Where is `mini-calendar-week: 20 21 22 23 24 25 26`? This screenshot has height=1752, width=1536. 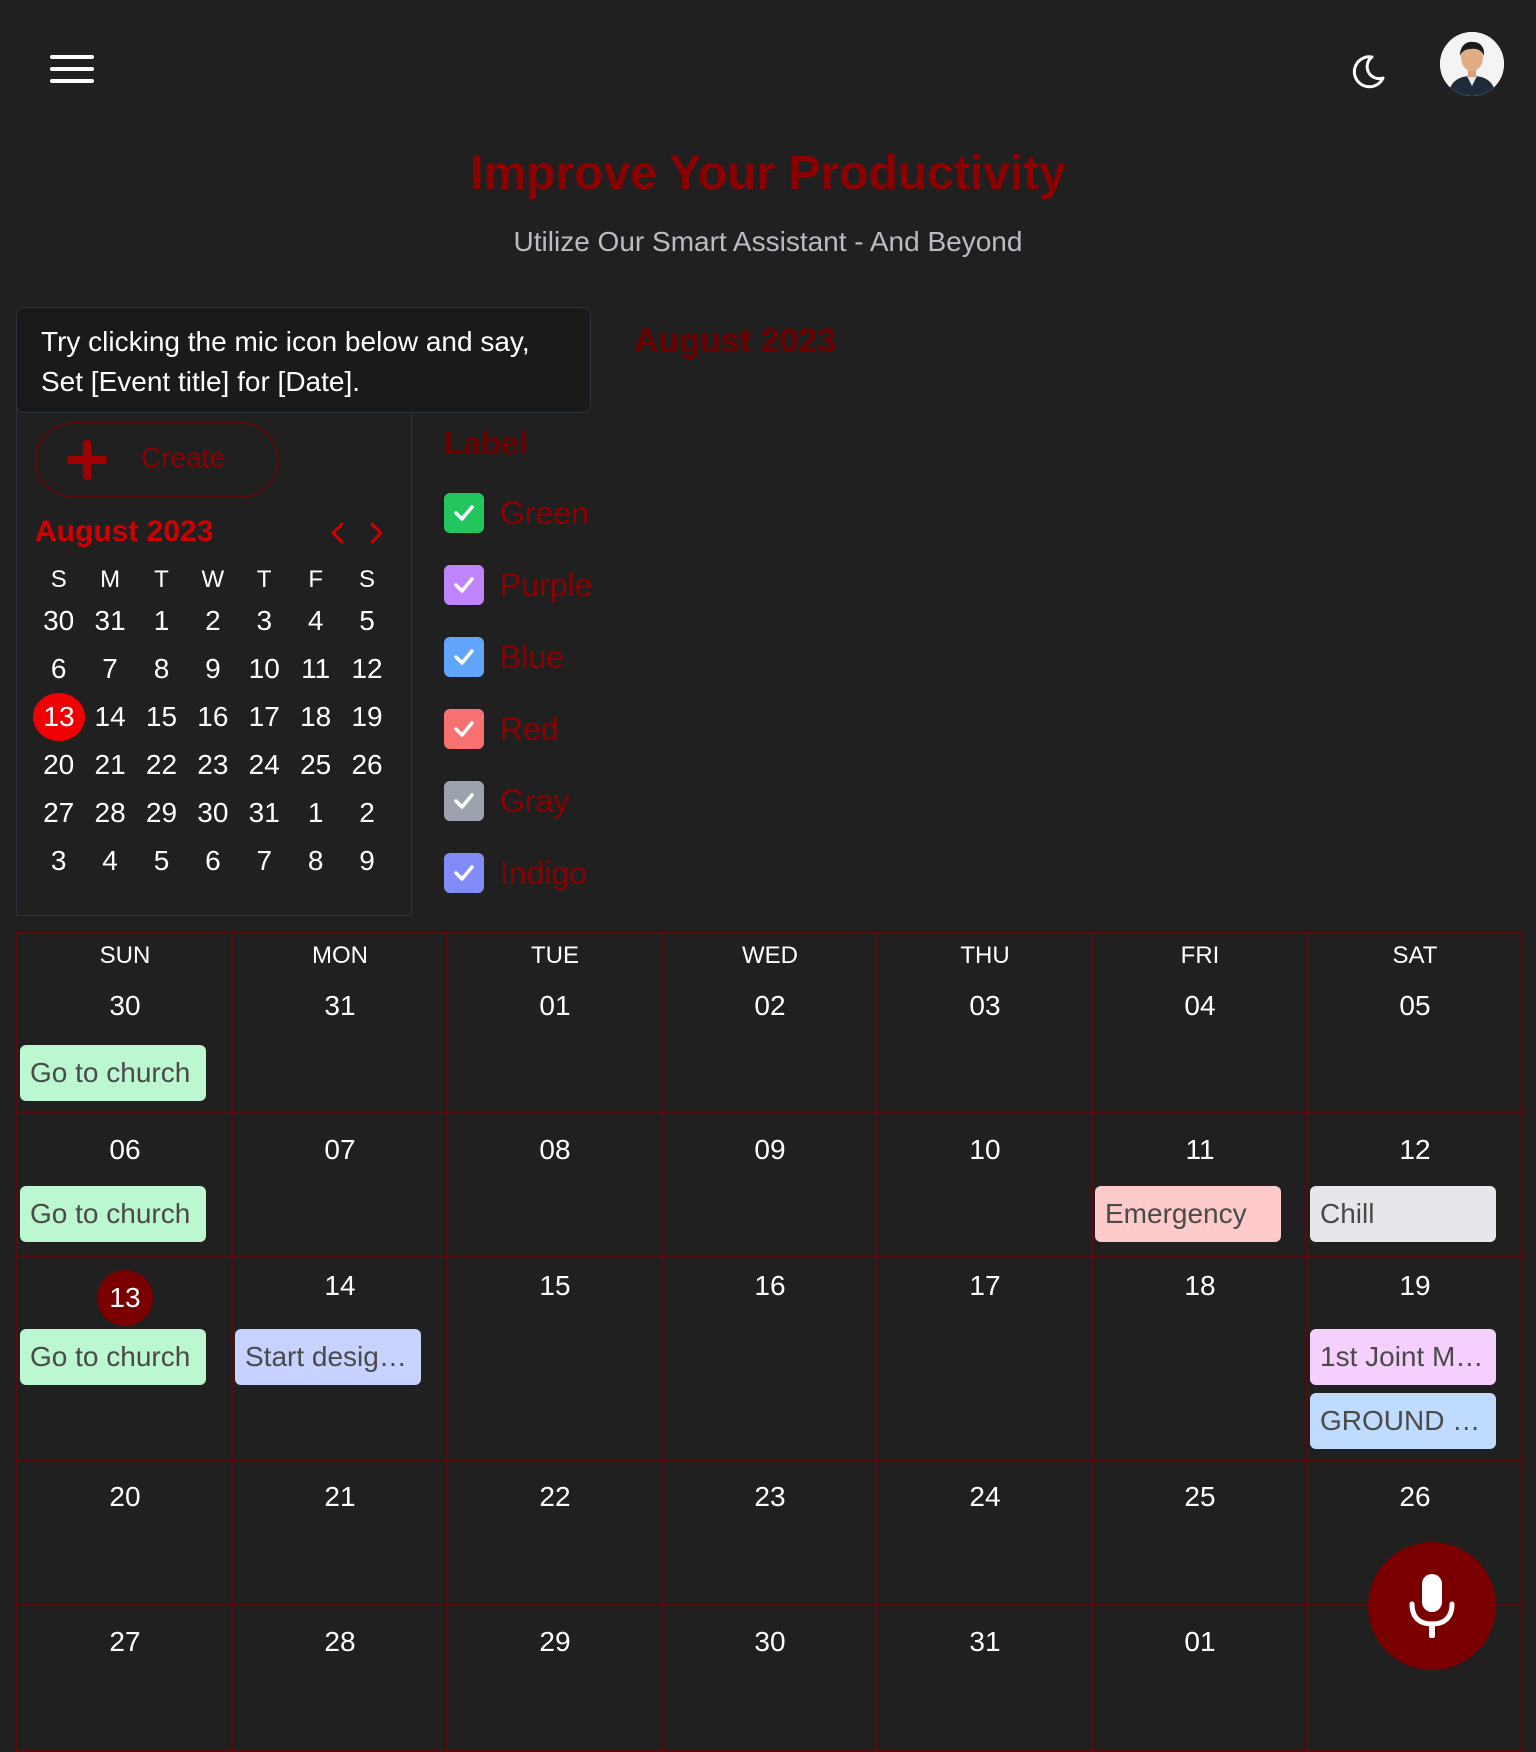
mini-calendar-week: 20 21 22 23 24 25 26 is located at coordinates (213, 765).